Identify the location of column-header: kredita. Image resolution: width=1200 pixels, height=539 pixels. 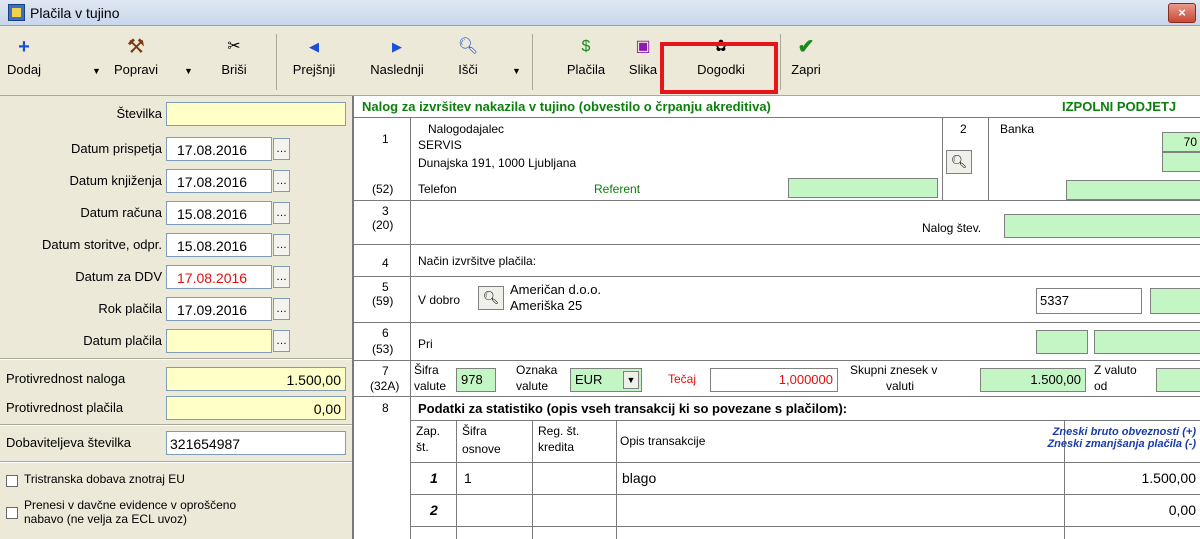
(556, 447).